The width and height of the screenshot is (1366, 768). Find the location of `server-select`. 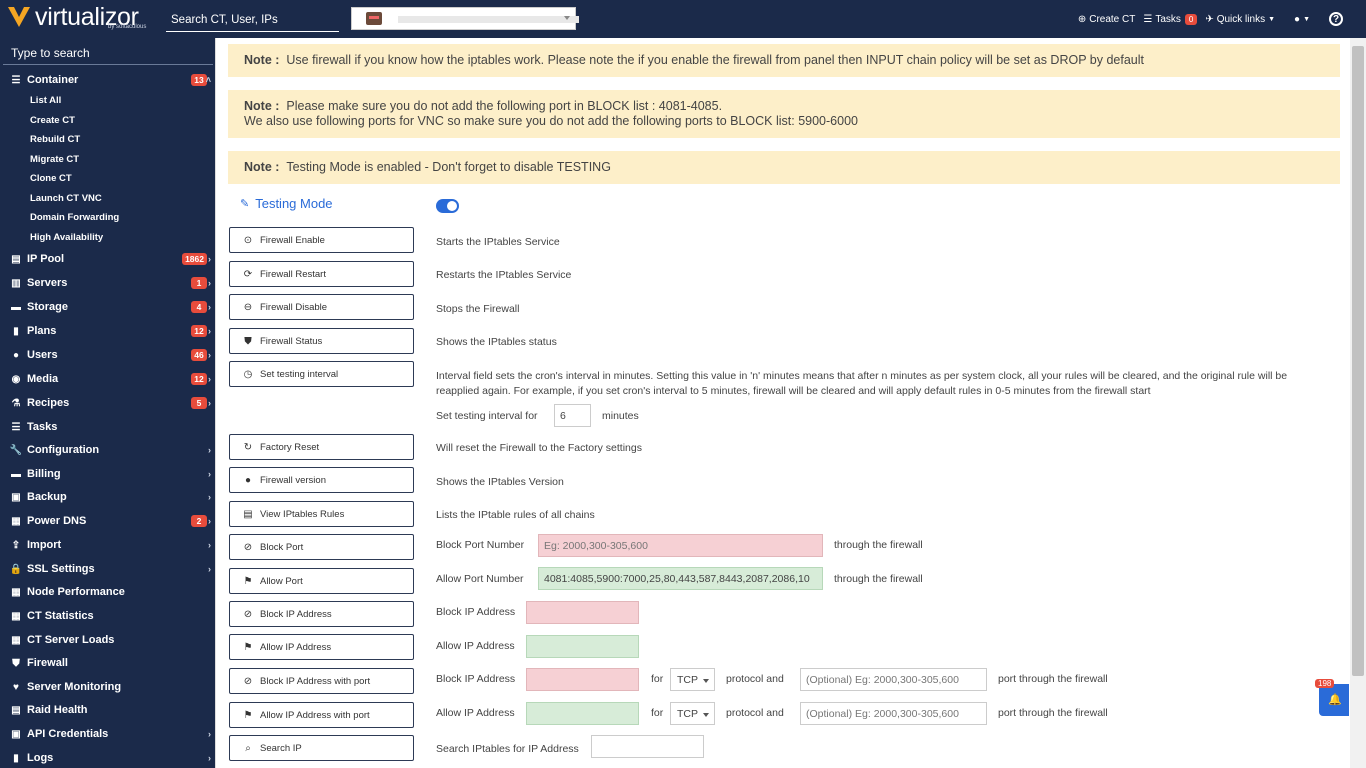

server-select is located at coordinates (465, 18).